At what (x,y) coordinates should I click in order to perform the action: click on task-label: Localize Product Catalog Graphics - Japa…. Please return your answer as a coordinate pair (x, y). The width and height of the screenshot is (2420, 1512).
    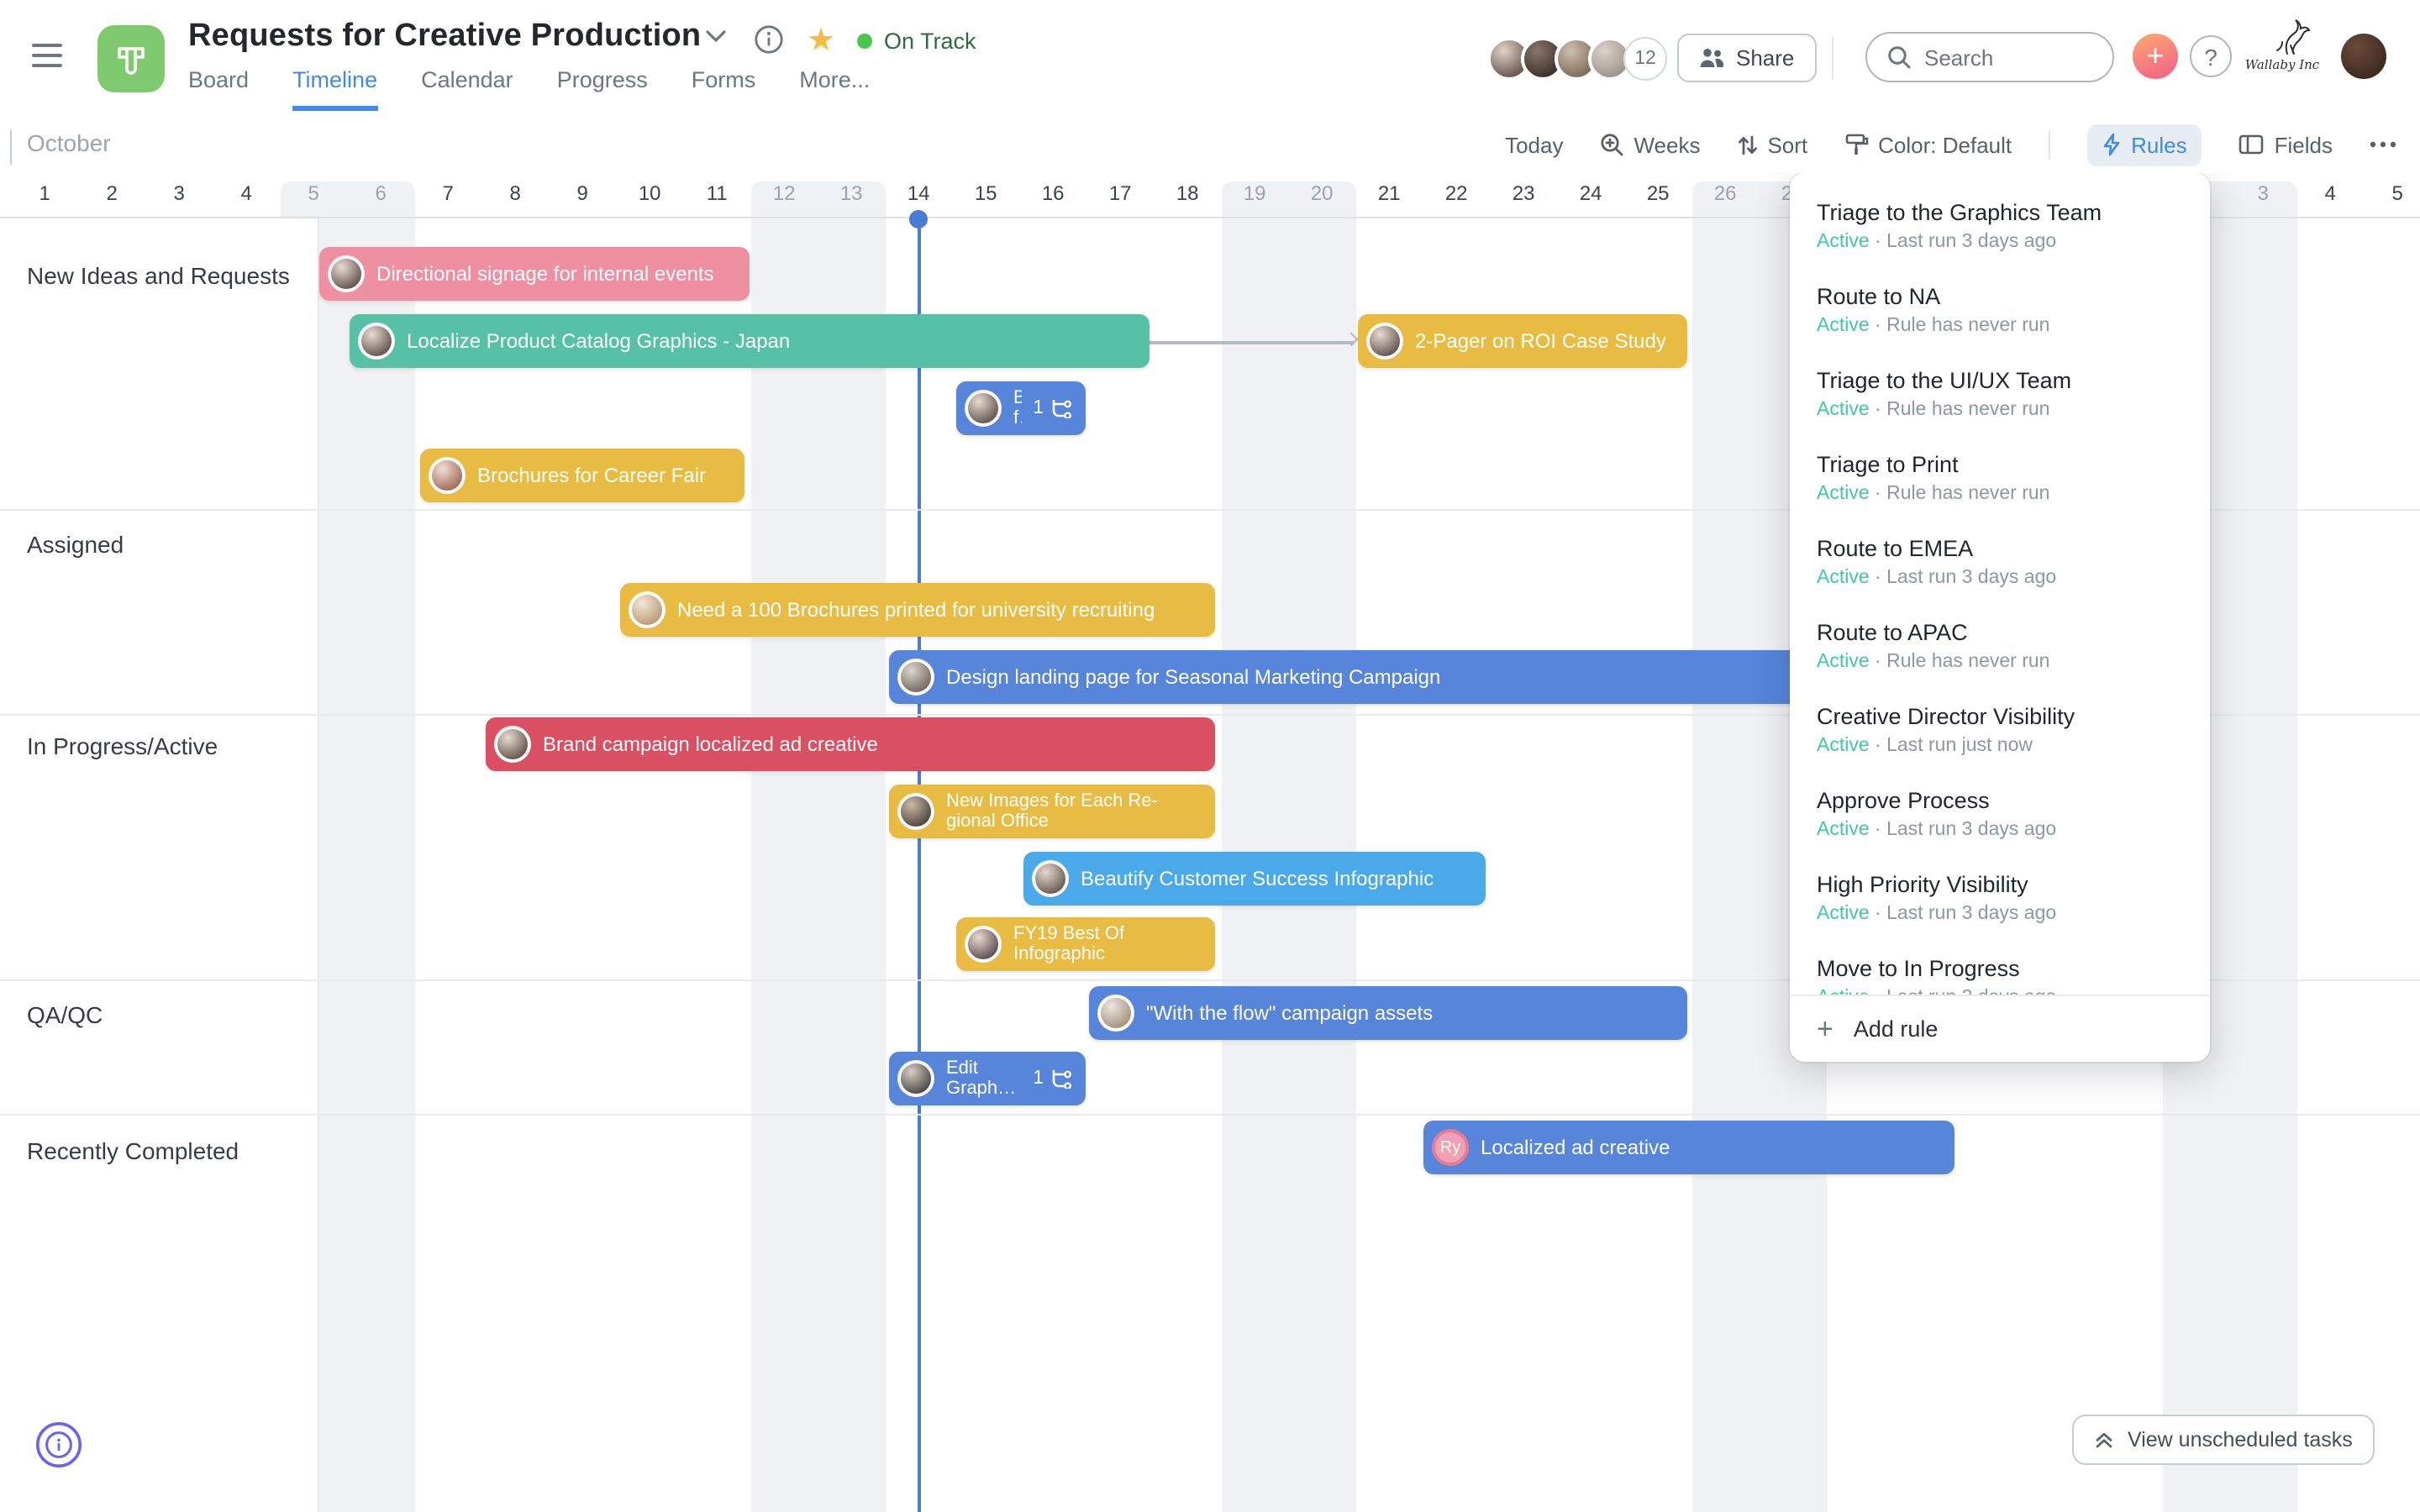
    Looking at the image, I should click on (599, 341).